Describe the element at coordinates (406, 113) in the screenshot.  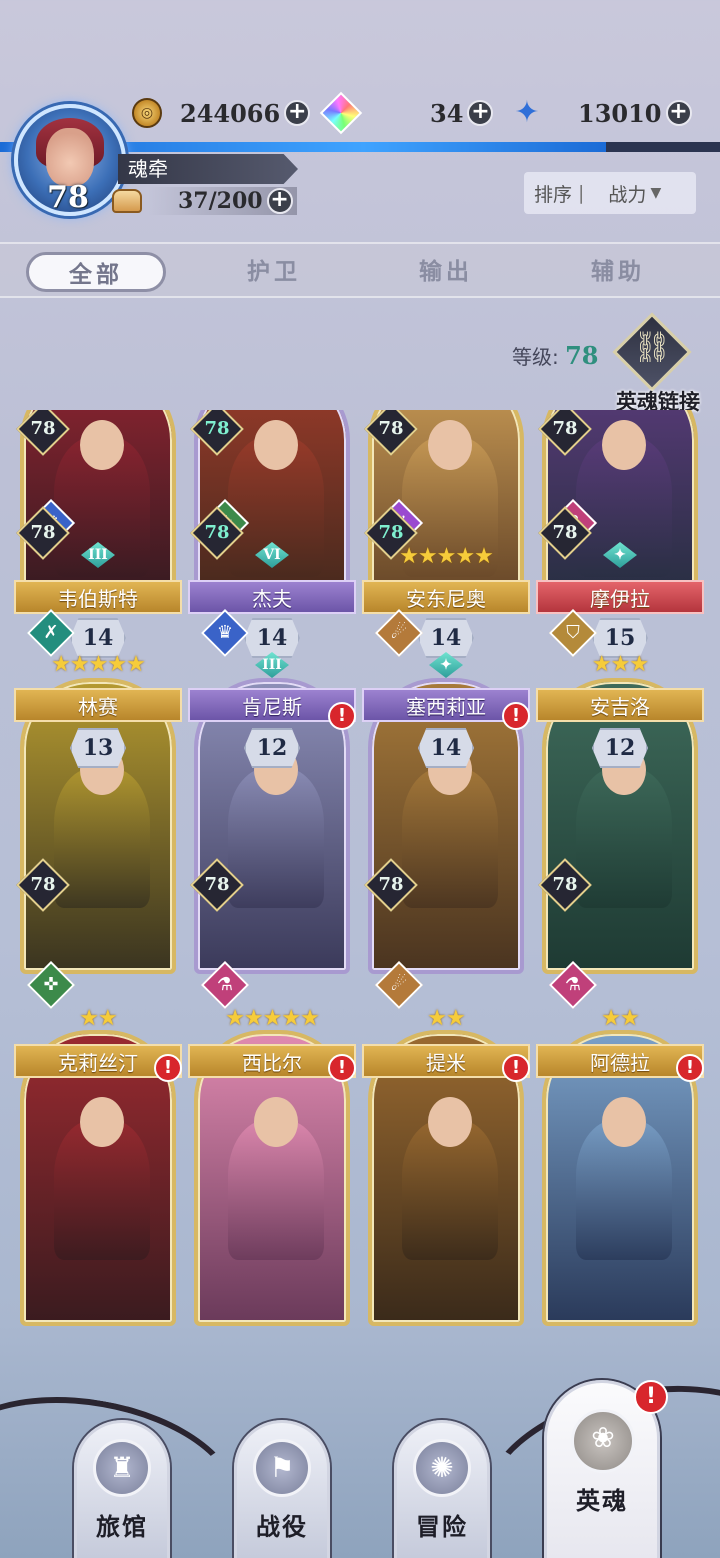
I see `crystal-resource: 34 +` at that location.